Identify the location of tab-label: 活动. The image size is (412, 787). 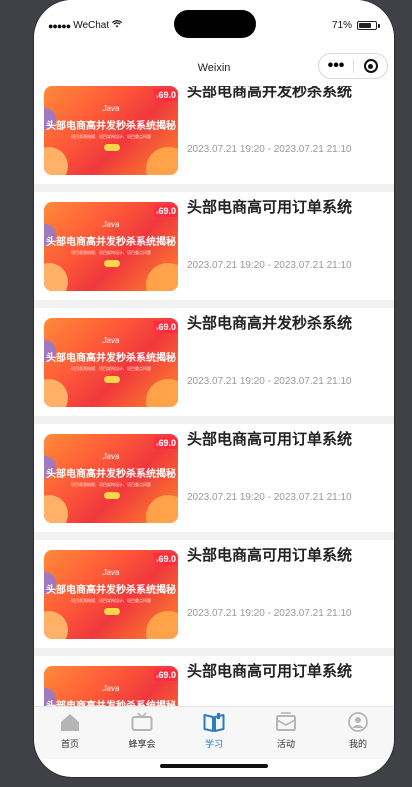
(285, 744).